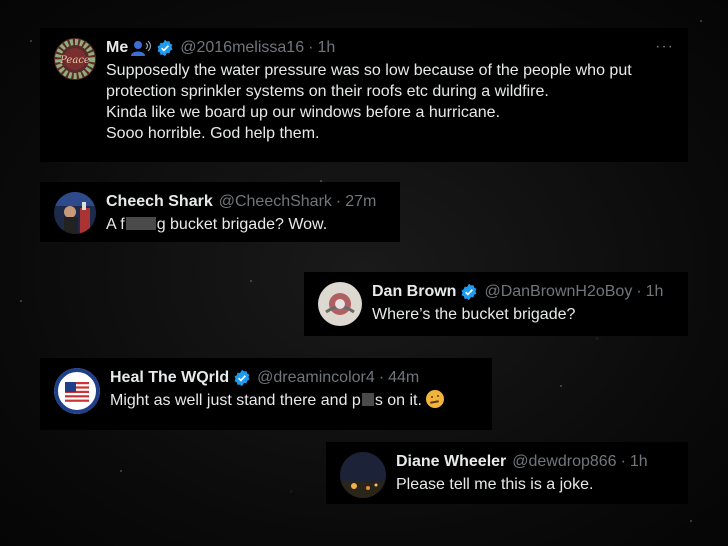 Image resolution: width=728 pixels, height=546 pixels. What do you see at coordinates (403, 378) in the screenshot?
I see `timestamp: 44m` at bounding box center [403, 378].